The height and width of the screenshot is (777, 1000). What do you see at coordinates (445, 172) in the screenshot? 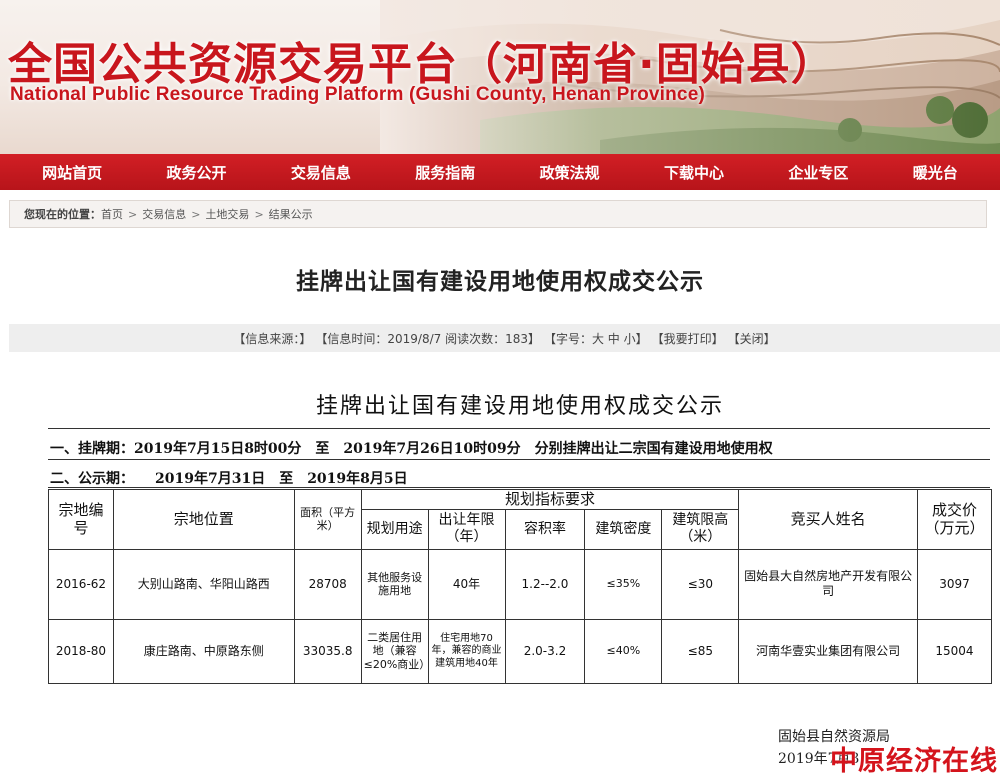
I see `nav-service-guide: 服务指南` at bounding box center [445, 172].